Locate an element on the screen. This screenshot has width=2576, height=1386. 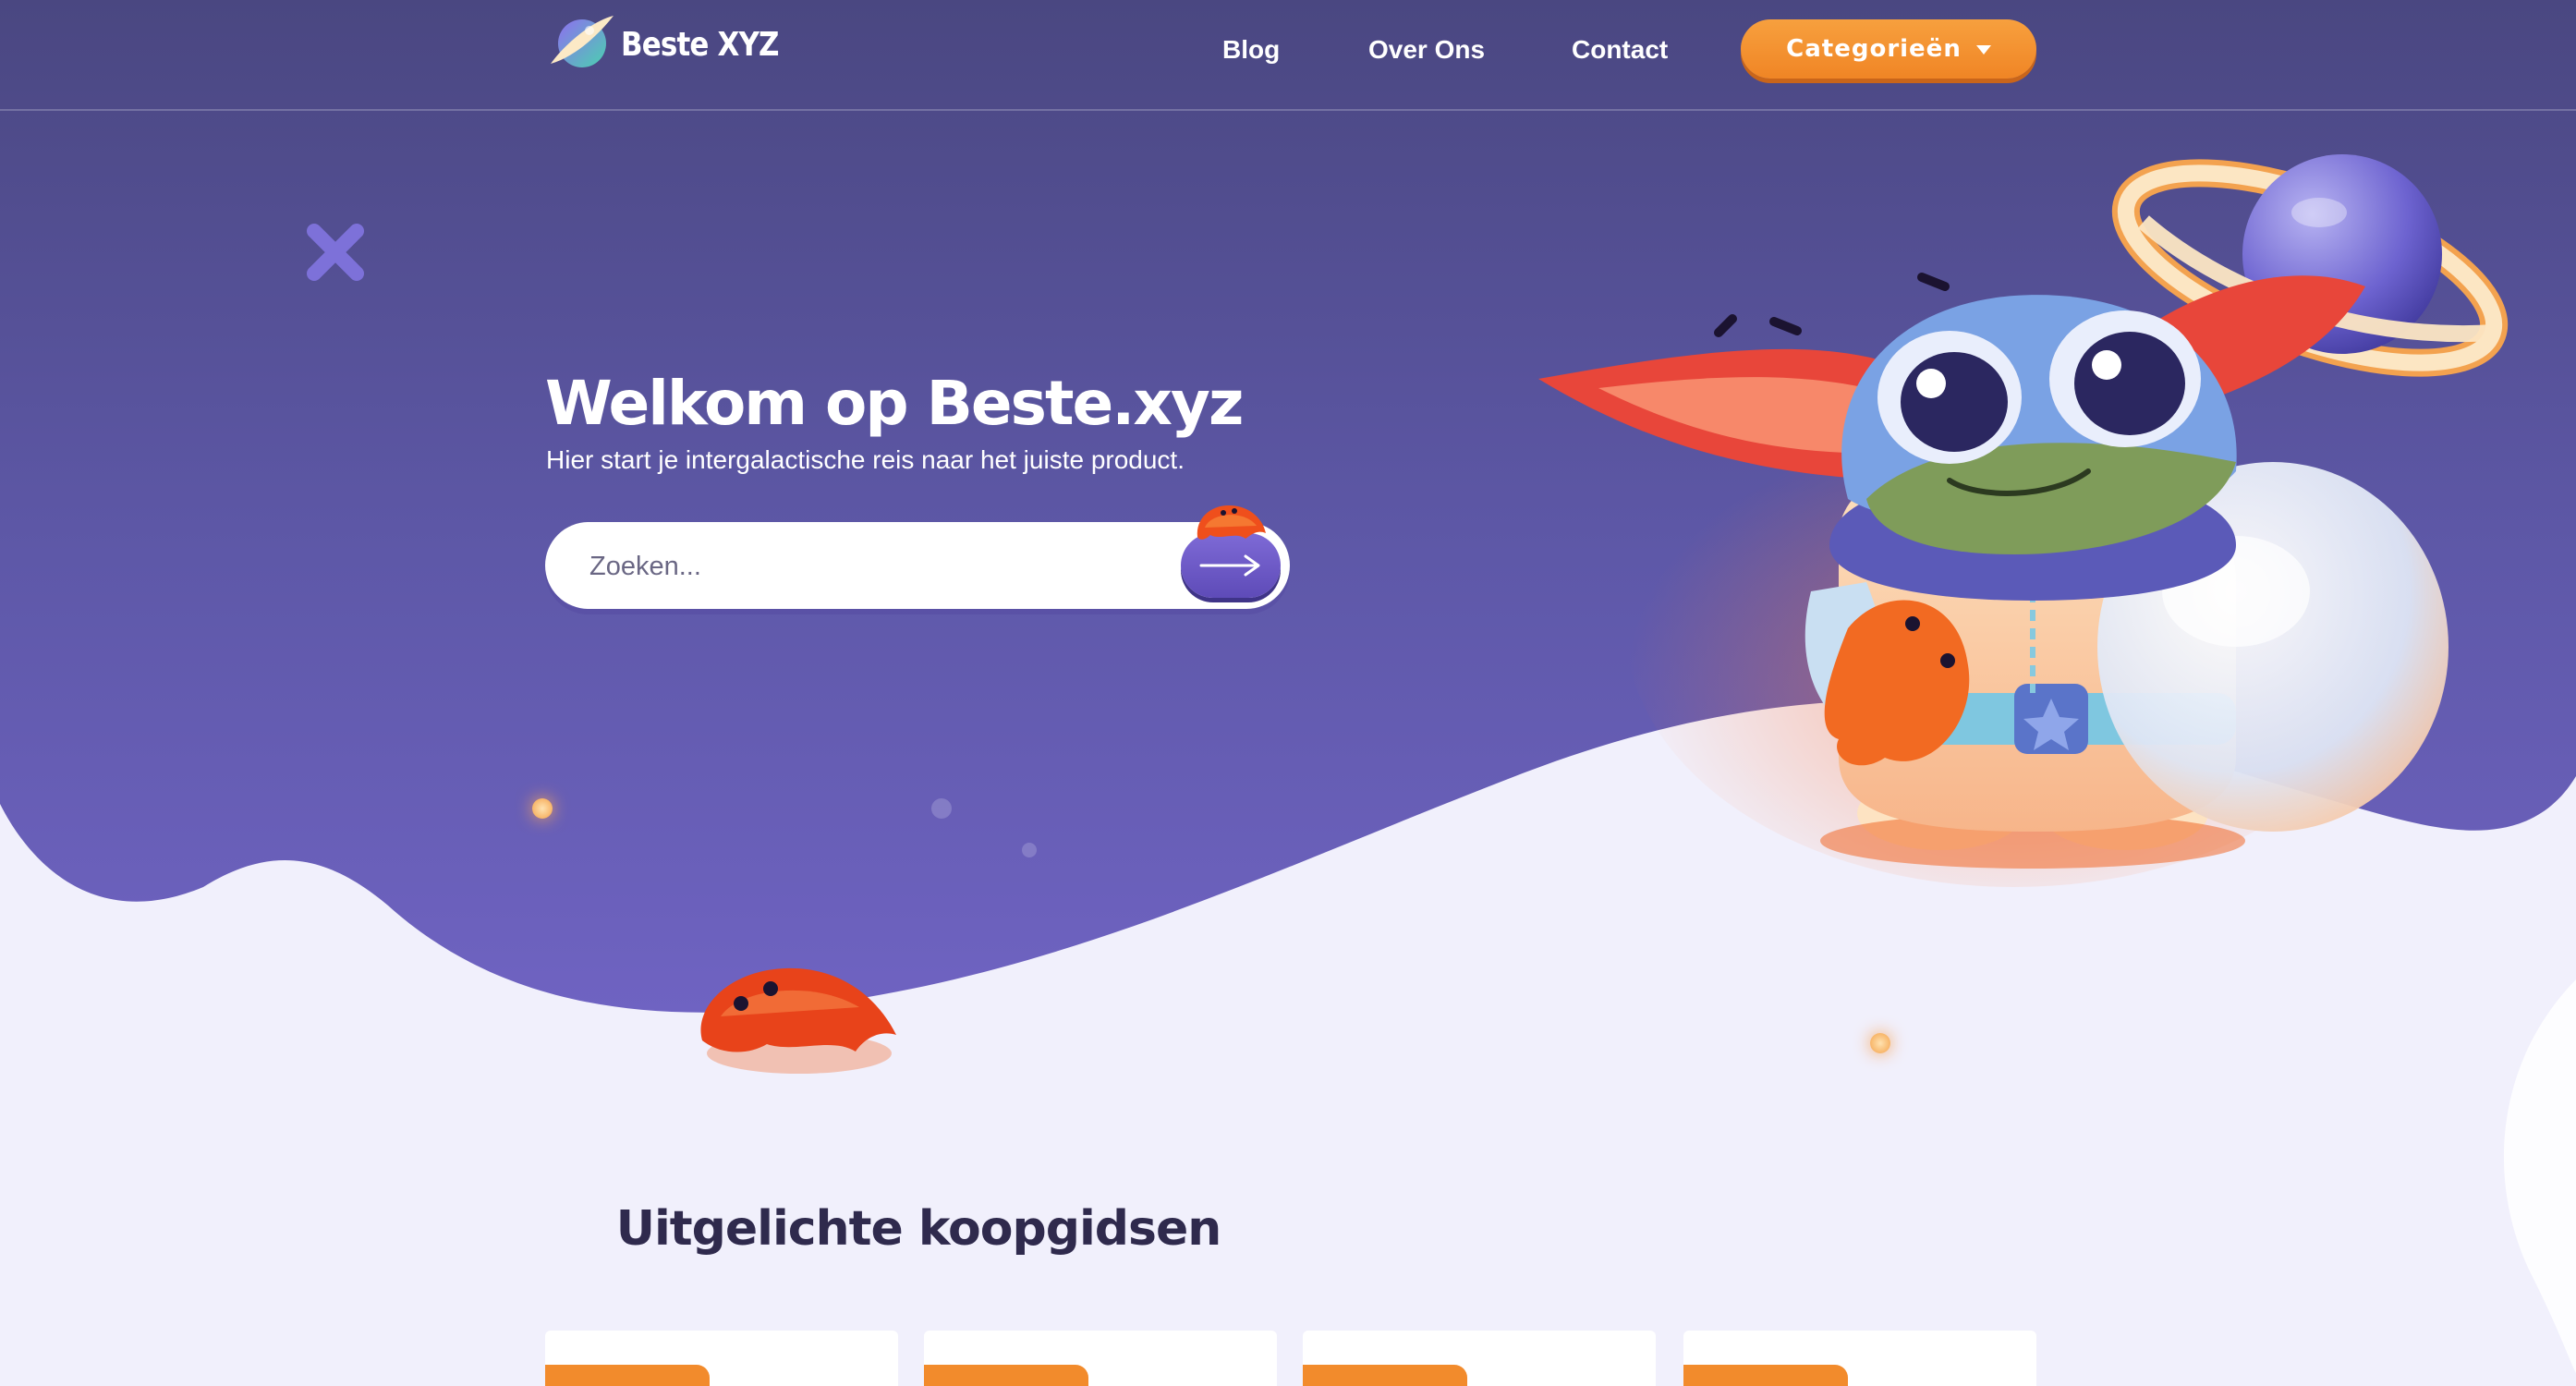
nav-contact-link: Contact is located at coordinates (1620, 50).